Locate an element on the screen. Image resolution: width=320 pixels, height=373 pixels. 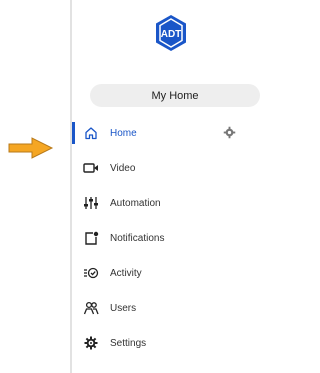
arrow-right-icon is located at coordinates (31, 148).